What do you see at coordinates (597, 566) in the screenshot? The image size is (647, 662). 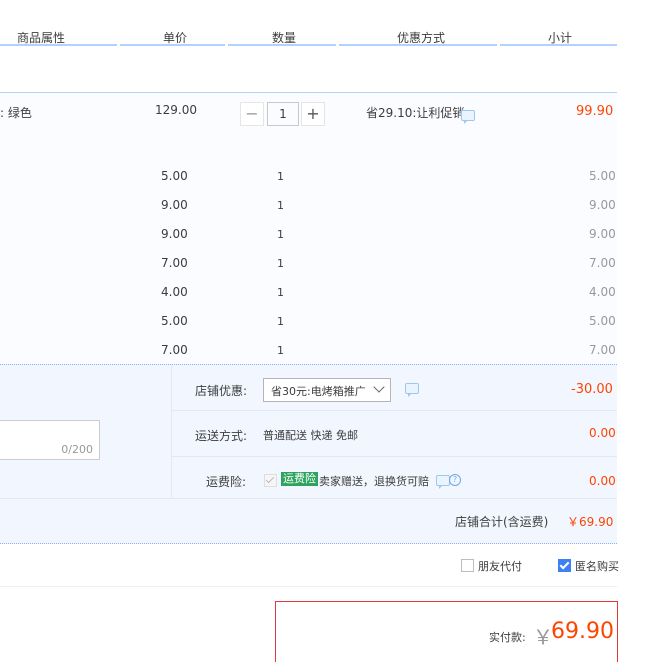 I see `anonymous-label: 匿名购买` at bounding box center [597, 566].